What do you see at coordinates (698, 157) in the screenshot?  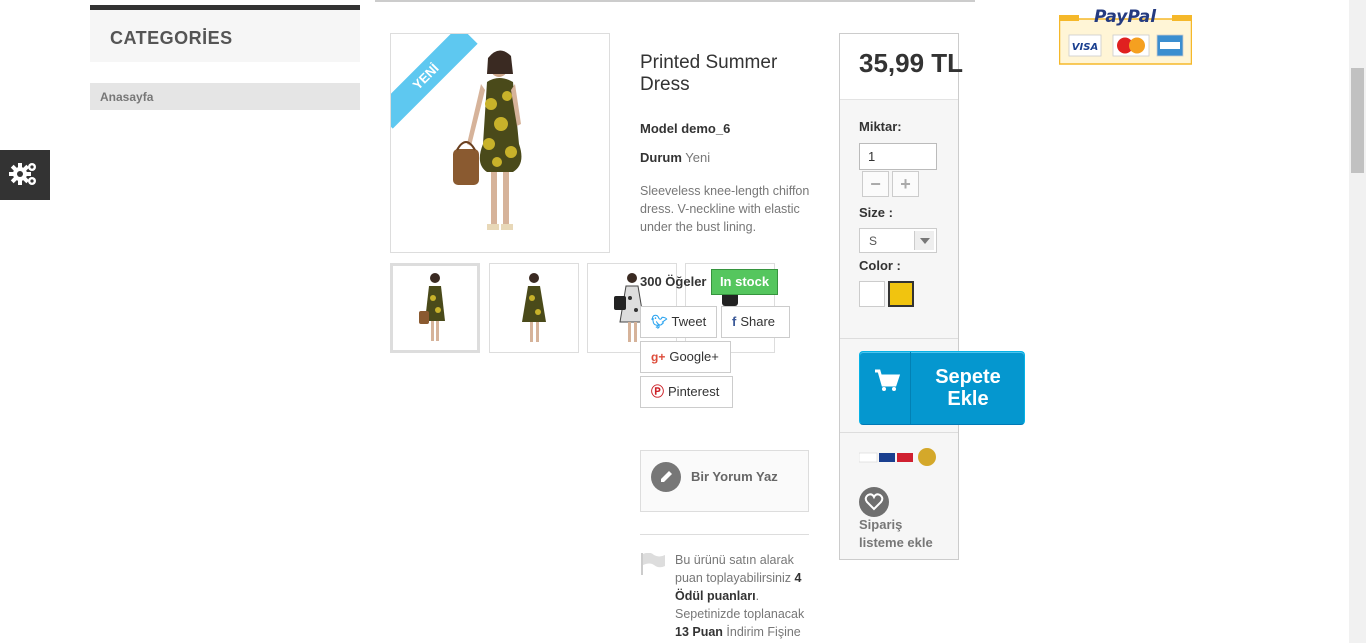 I see `condition-value: Yeni` at bounding box center [698, 157].